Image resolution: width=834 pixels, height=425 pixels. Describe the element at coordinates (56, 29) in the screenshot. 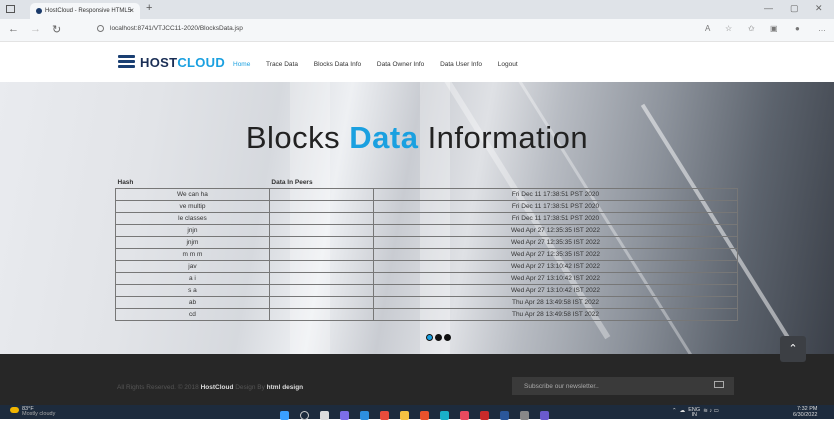

I see `refresh-icon: ↻` at that location.